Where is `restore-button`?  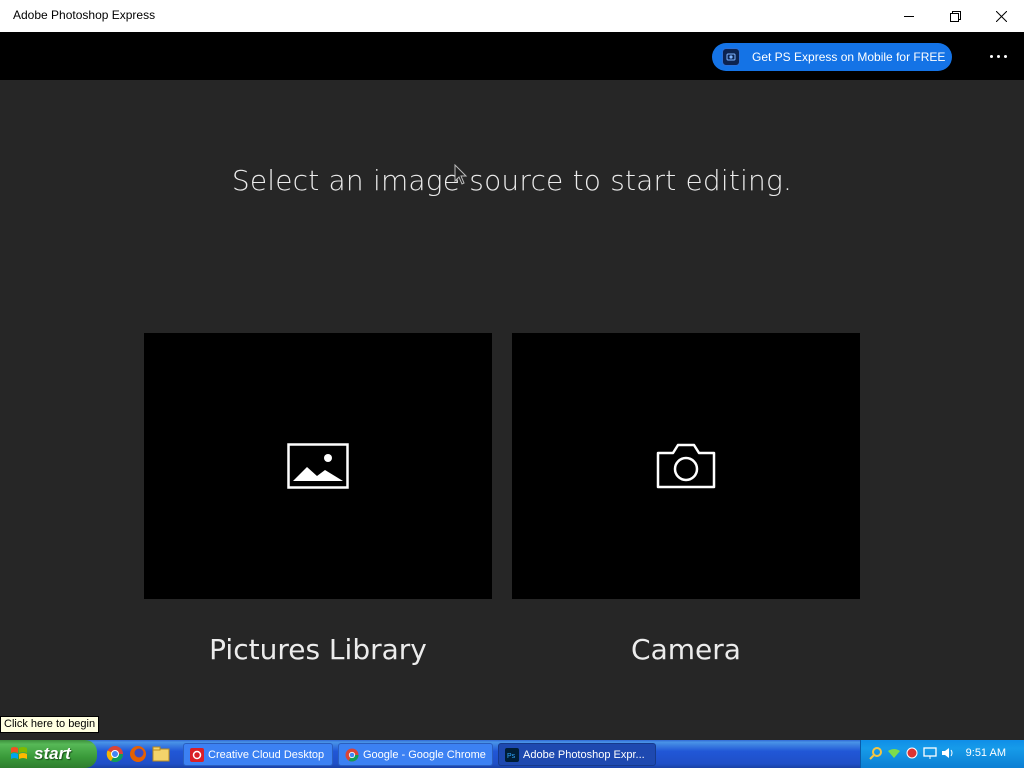 restore-button is located at coordinates (955, 16).